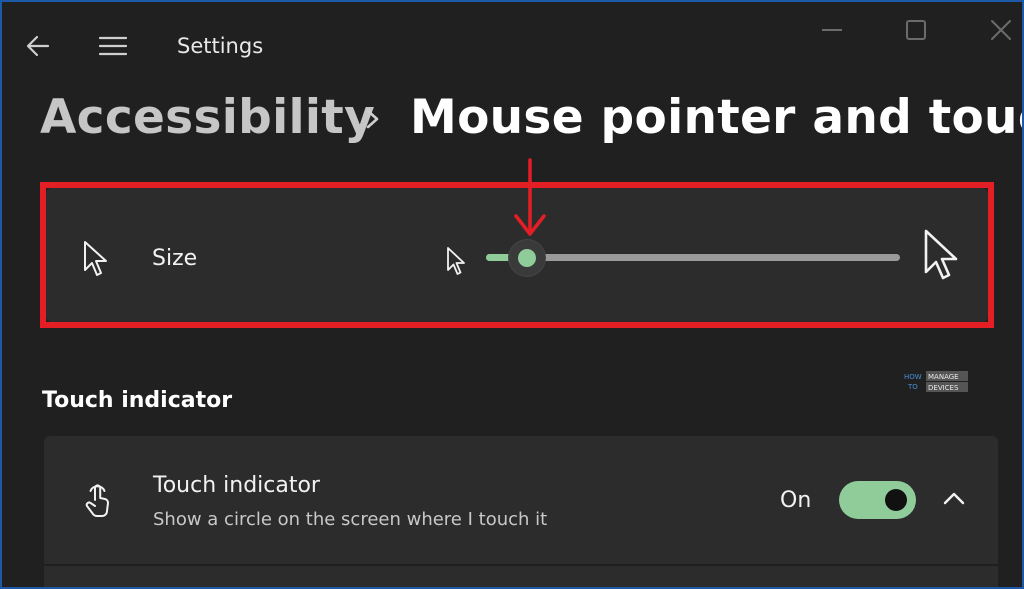 The width and height of the screenshot is (1024, 589). Describe the element at coordinates (236, 485) in the screenshot. I see `touch-indicator-title: Touch indicator` at that location.